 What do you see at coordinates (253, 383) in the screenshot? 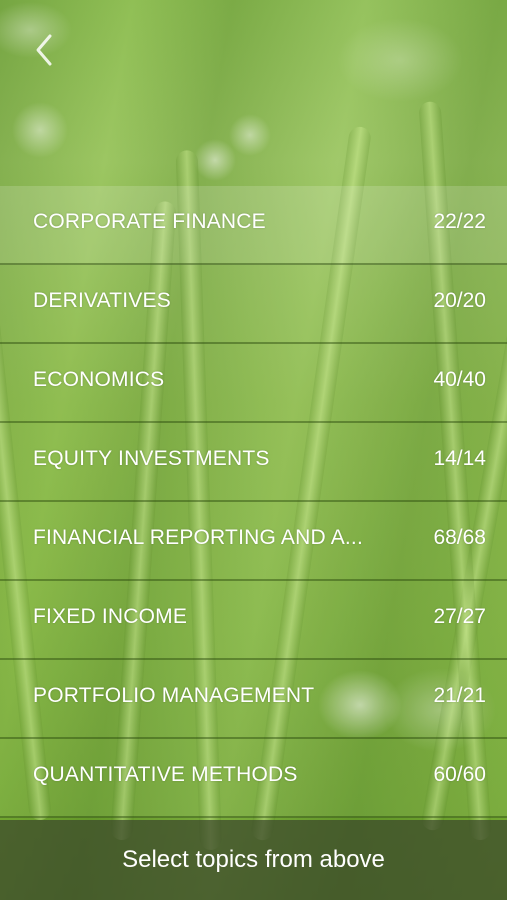
I see `topic-row-economics: ECONOMICS 40/40` at bounding box center [253, 383].